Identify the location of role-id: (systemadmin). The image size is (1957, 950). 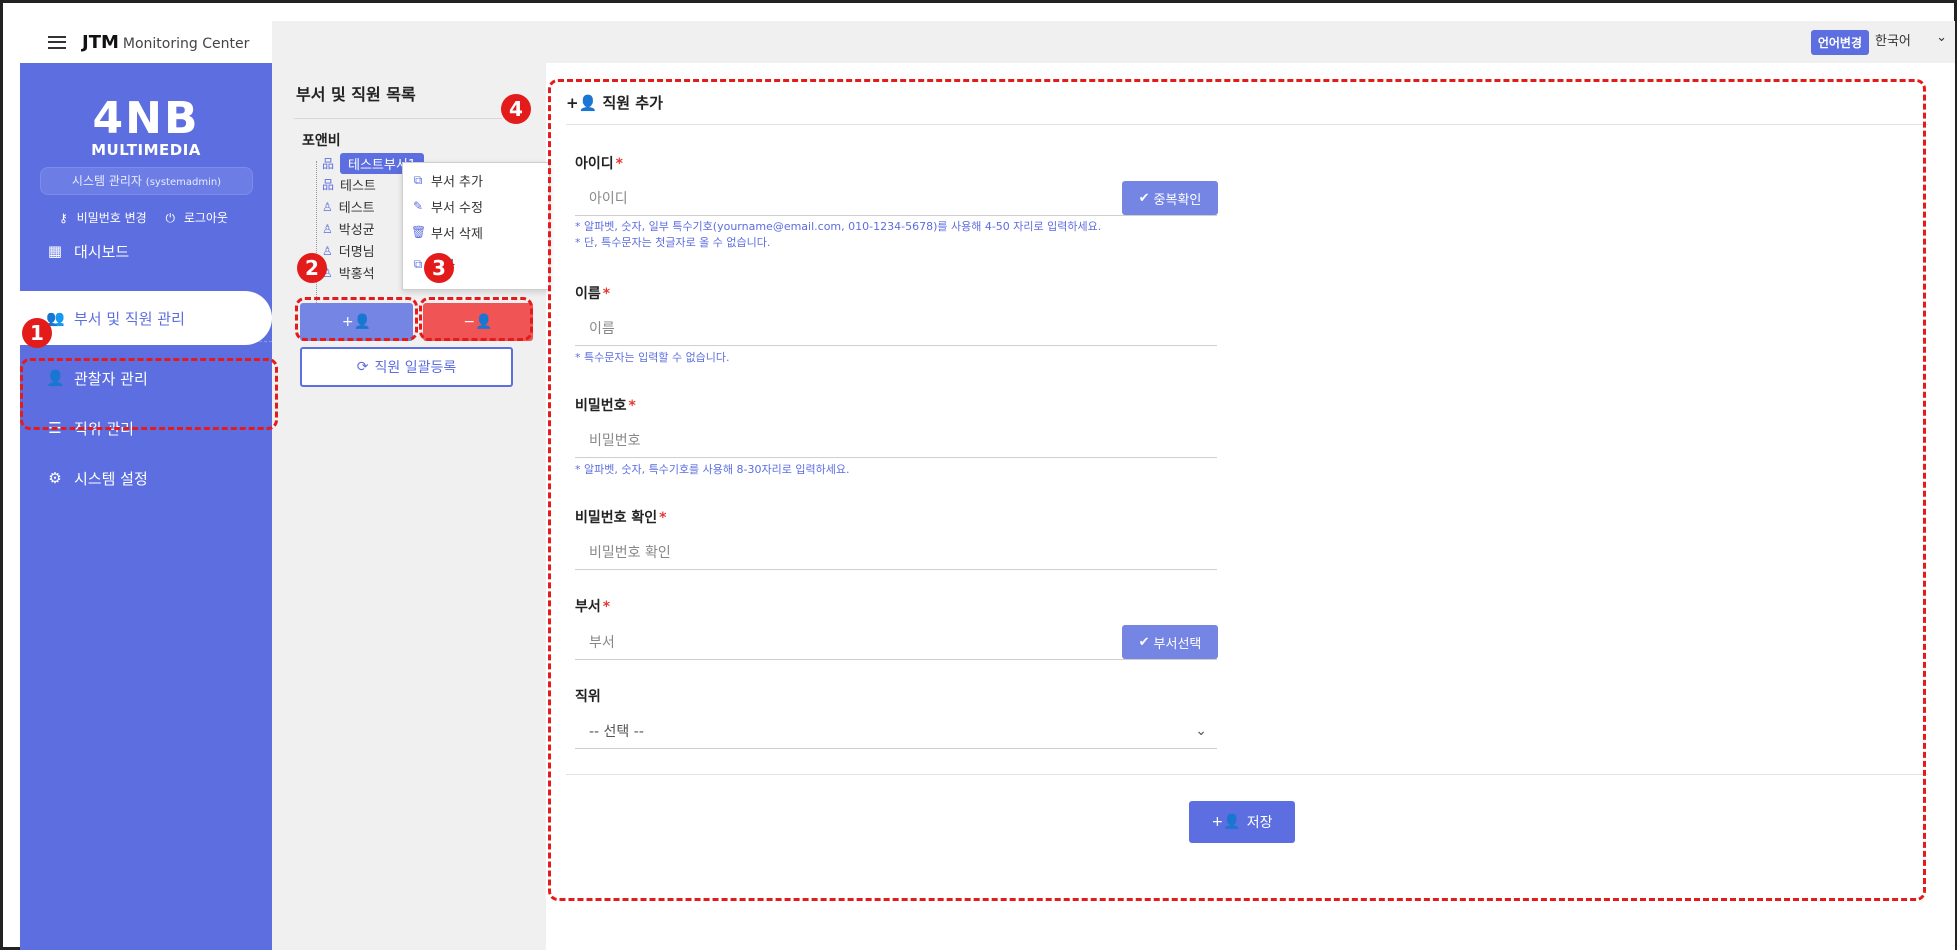
(183, 182).